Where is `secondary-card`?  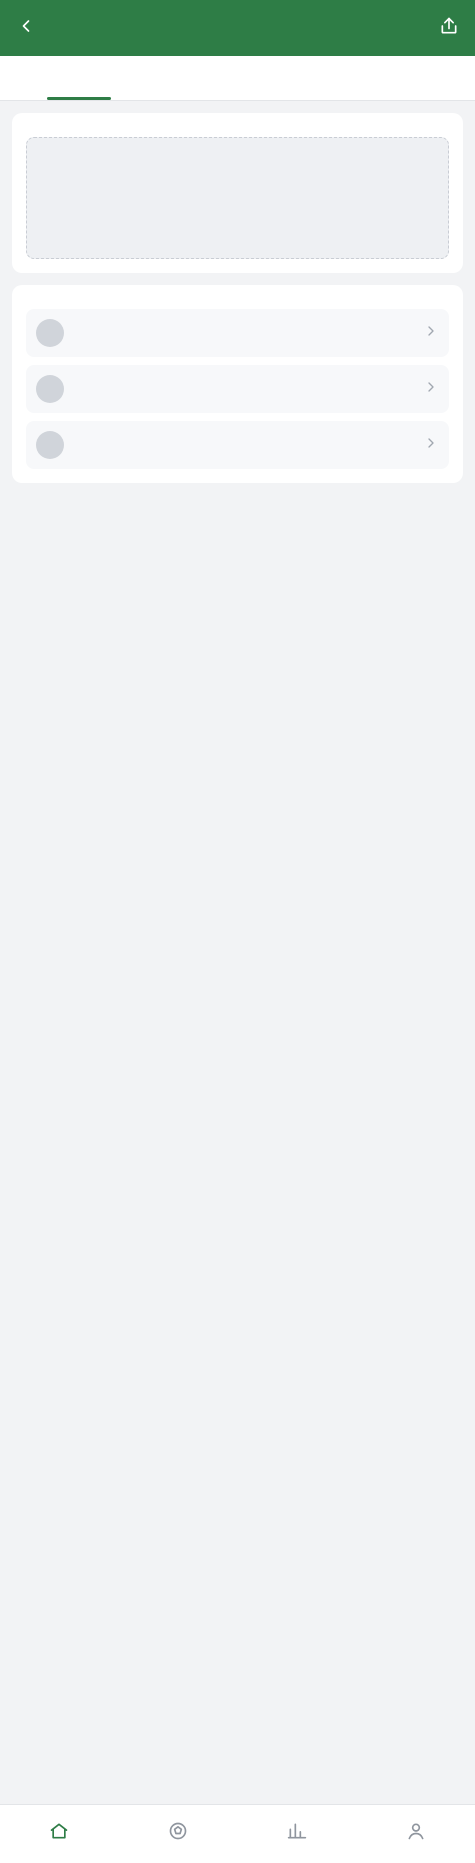
secondary-card is located at coordinates (237, 384).